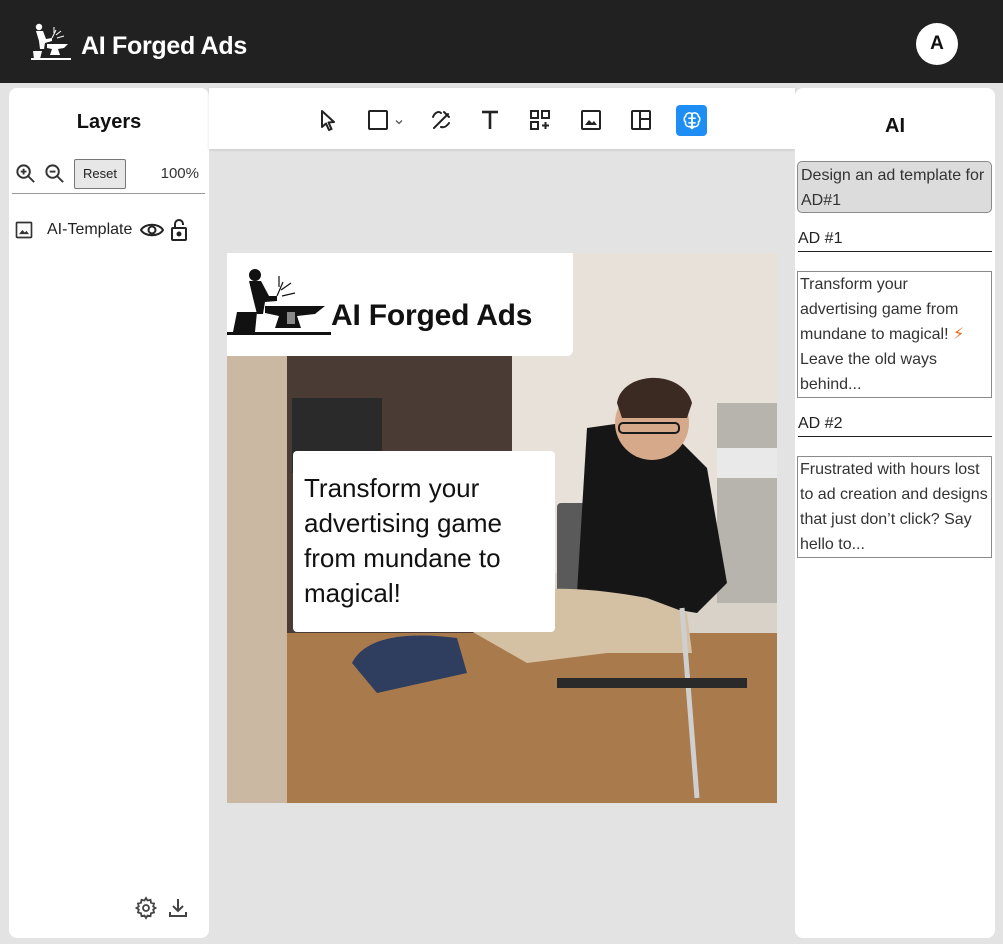  What do you see at coordinates (432, 315) in the screenshot?
I see `canvas-logo-text: AI Forged Ads` at bounding box center [432, 315].